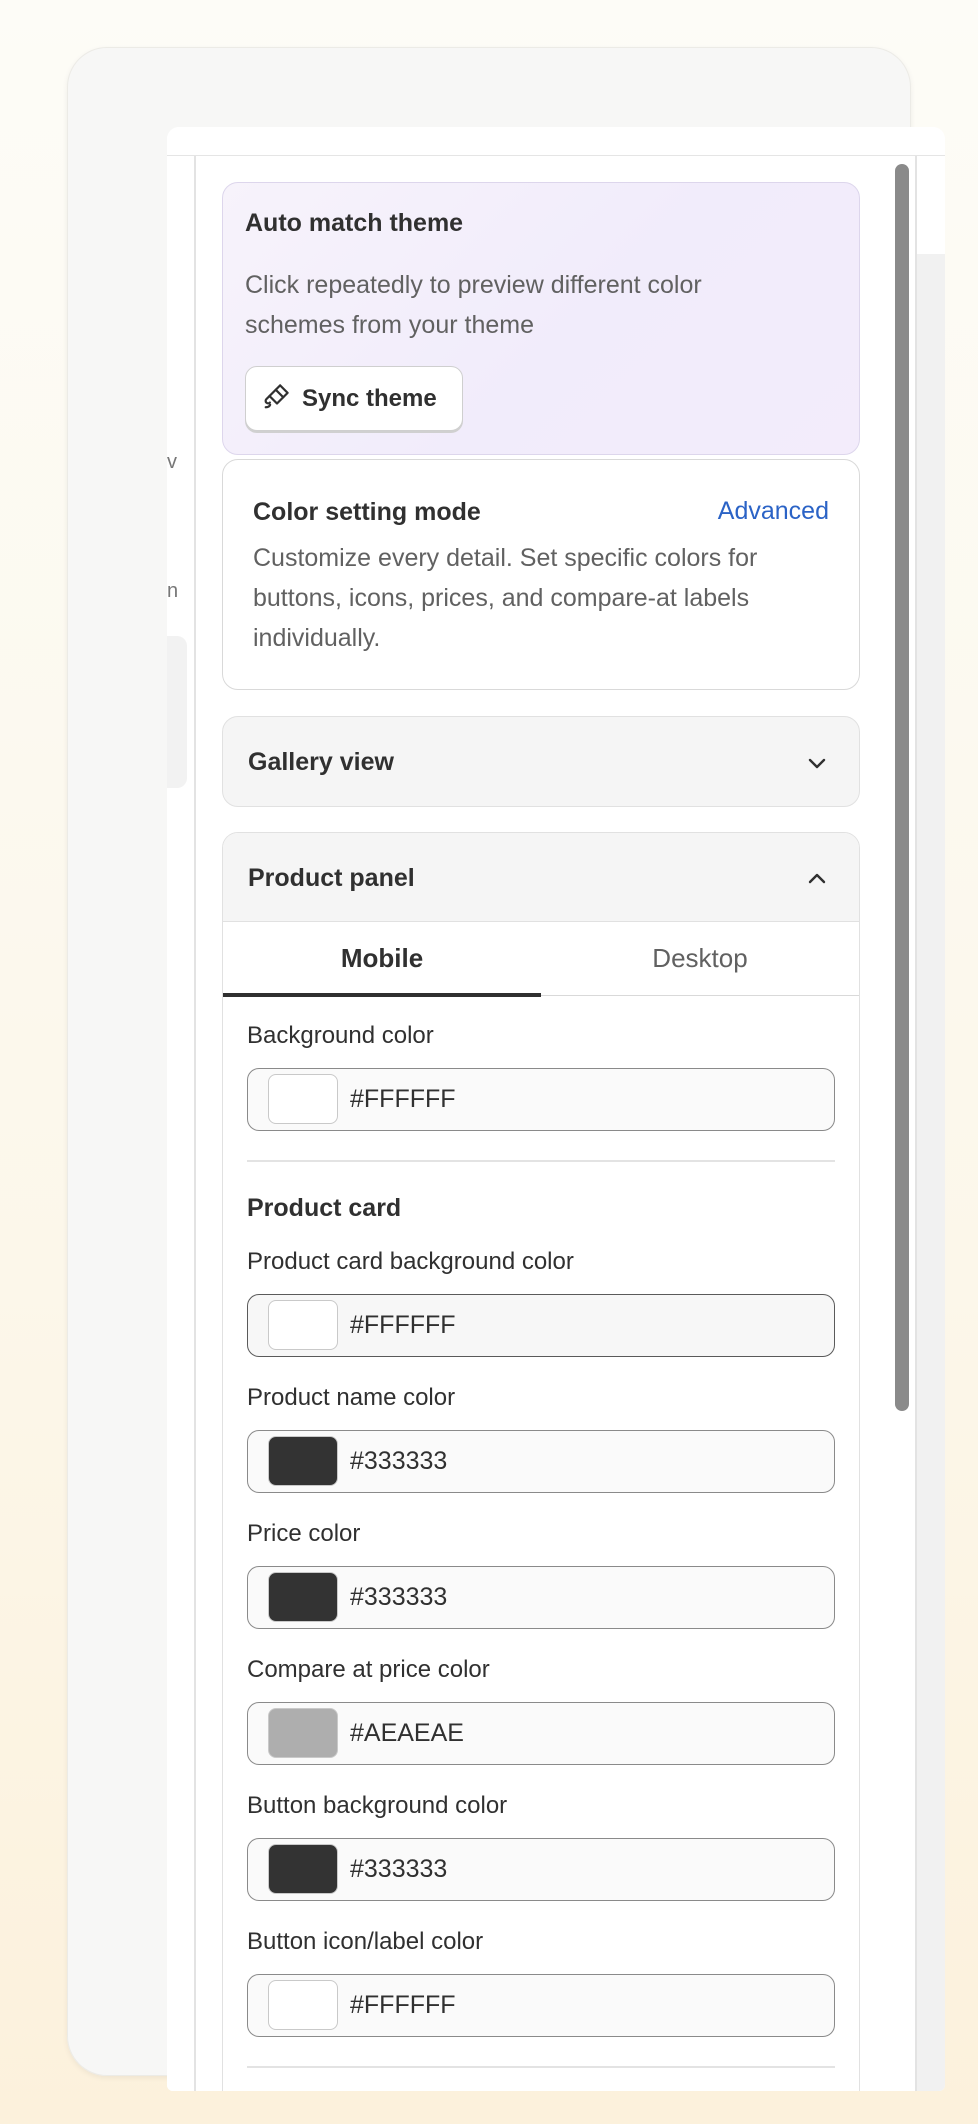 Image resolution: width=978 pixels, height=2124 pixels. Describe the element at coordinates (541, 1099) in the screenshot. I see `background-color-input: #FFFFFF` at that location.